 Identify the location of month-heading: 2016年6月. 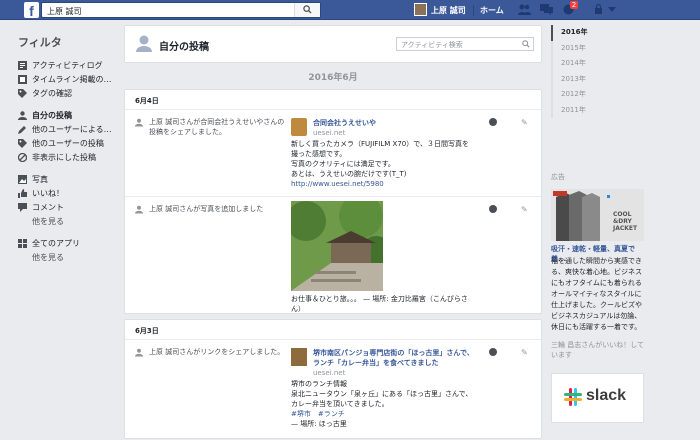
(333, 78).